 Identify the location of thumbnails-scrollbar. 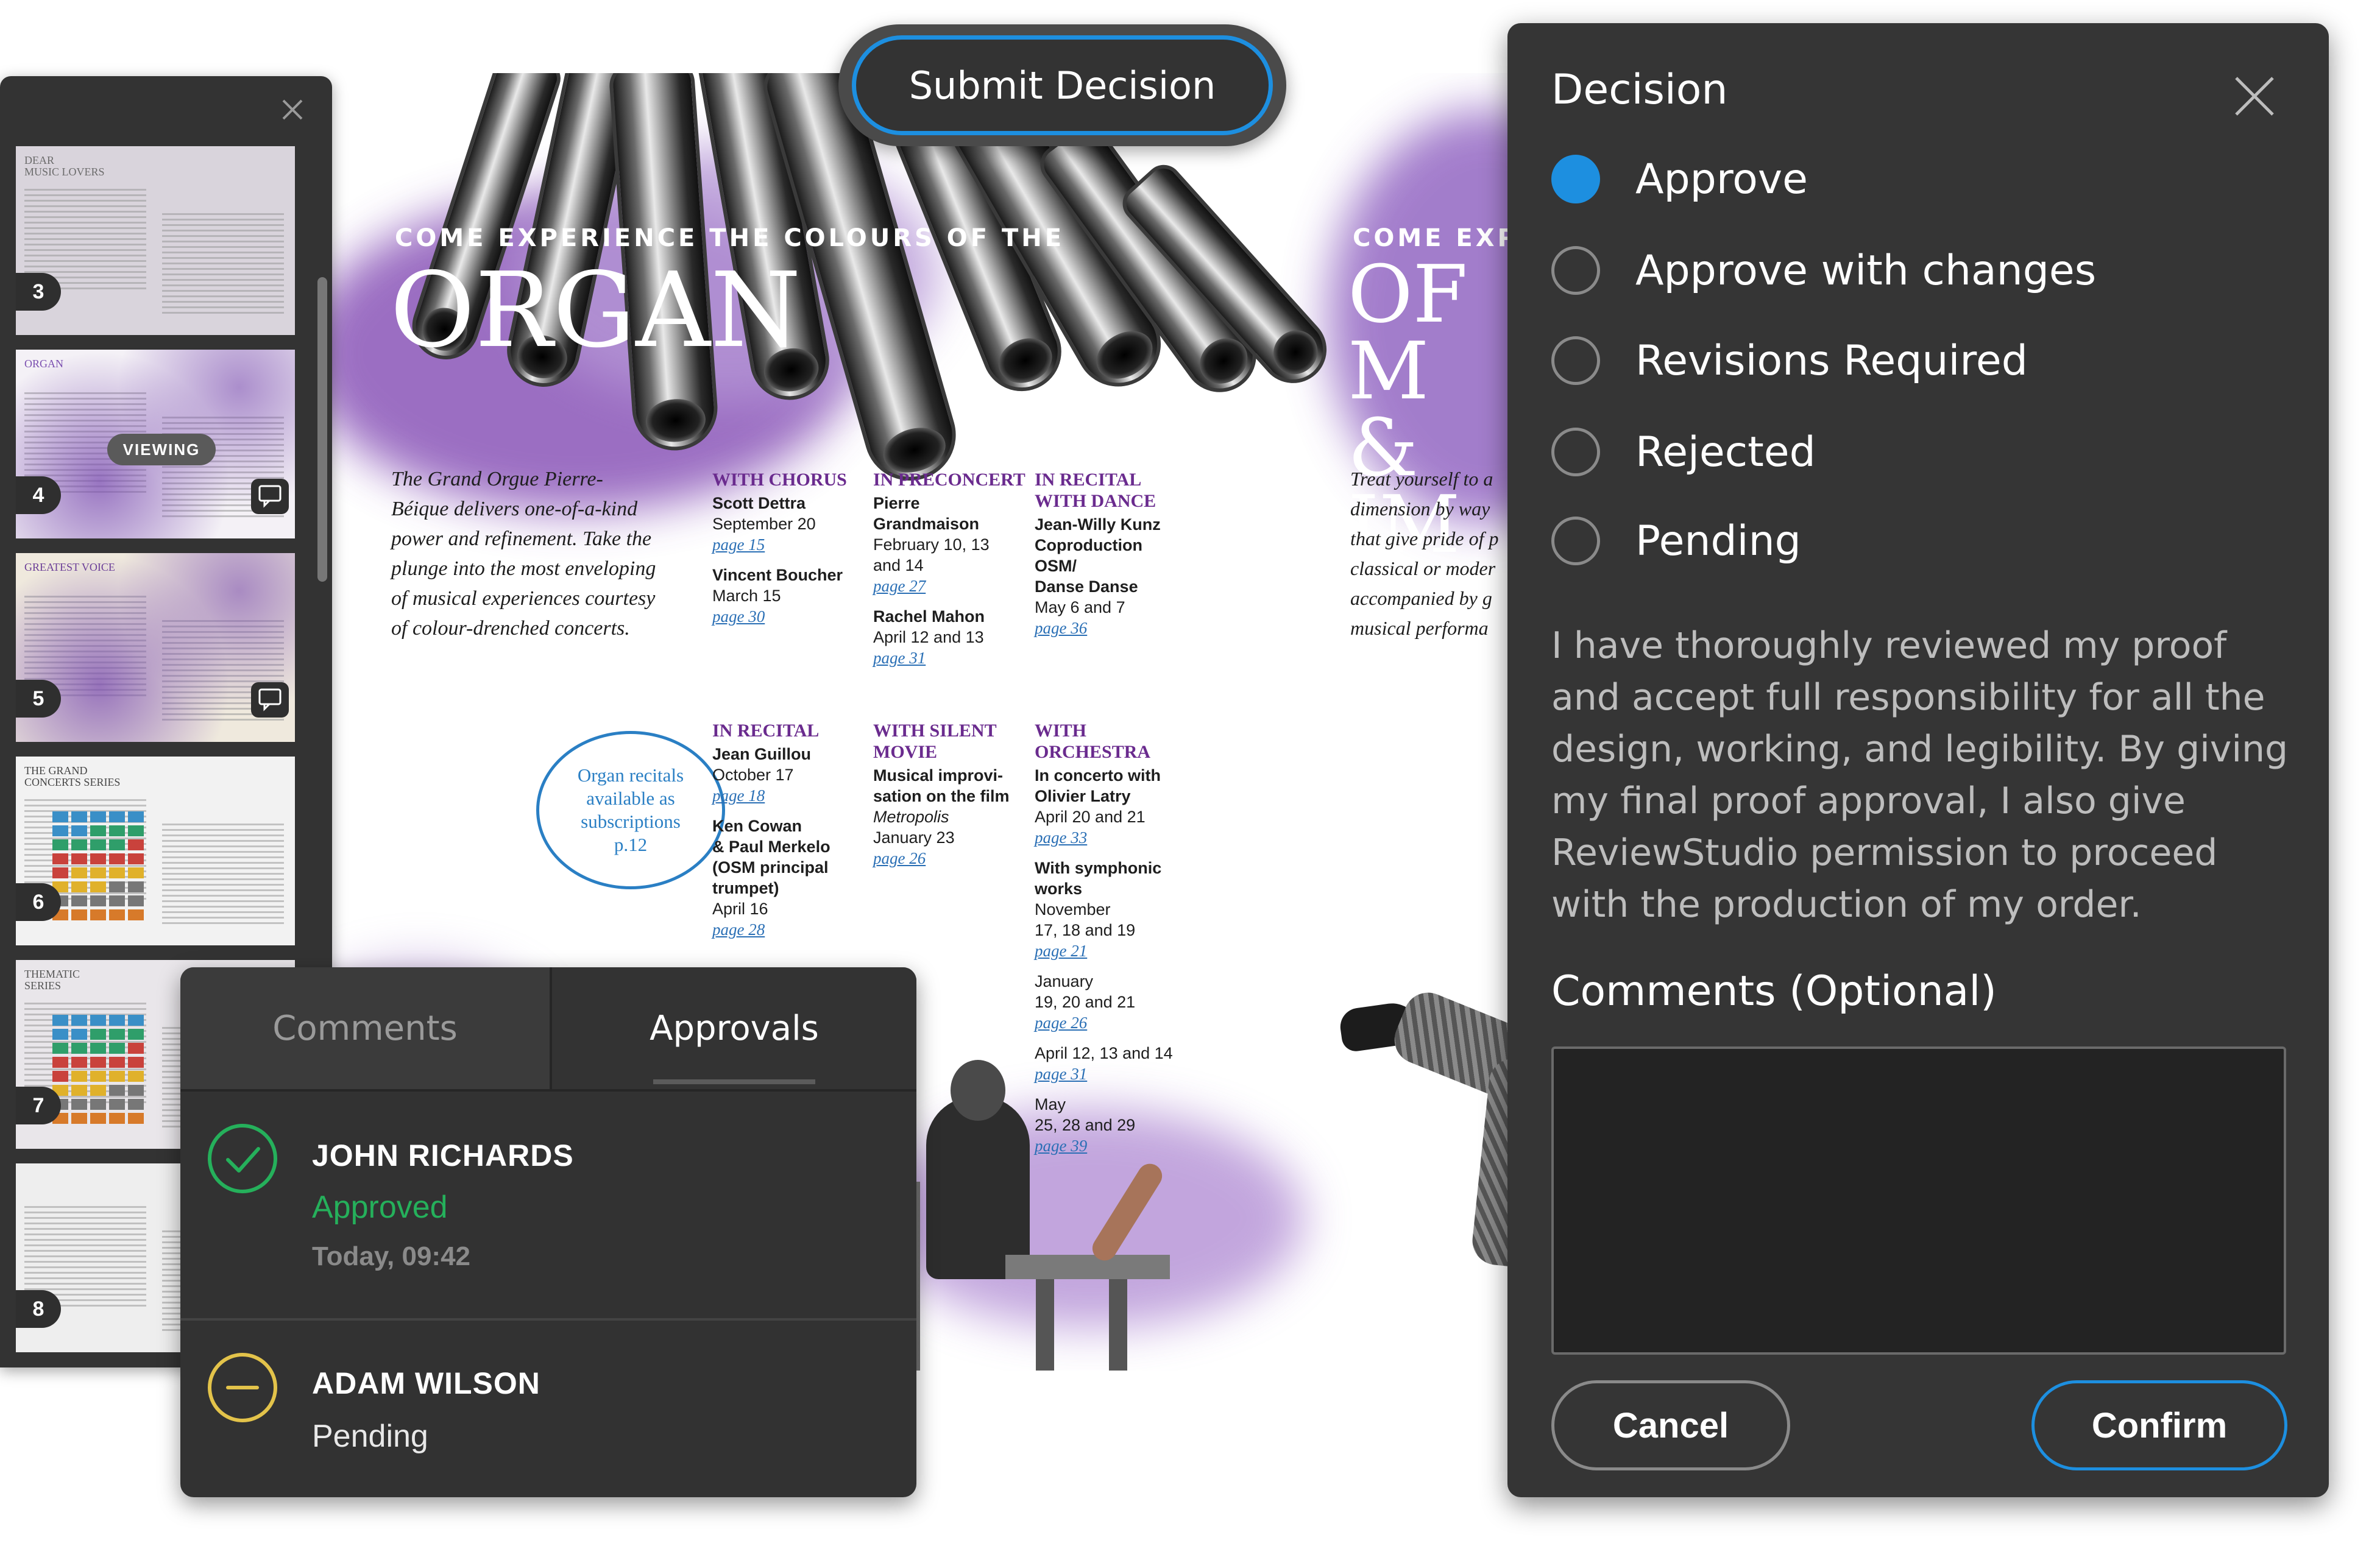
(322, 429).